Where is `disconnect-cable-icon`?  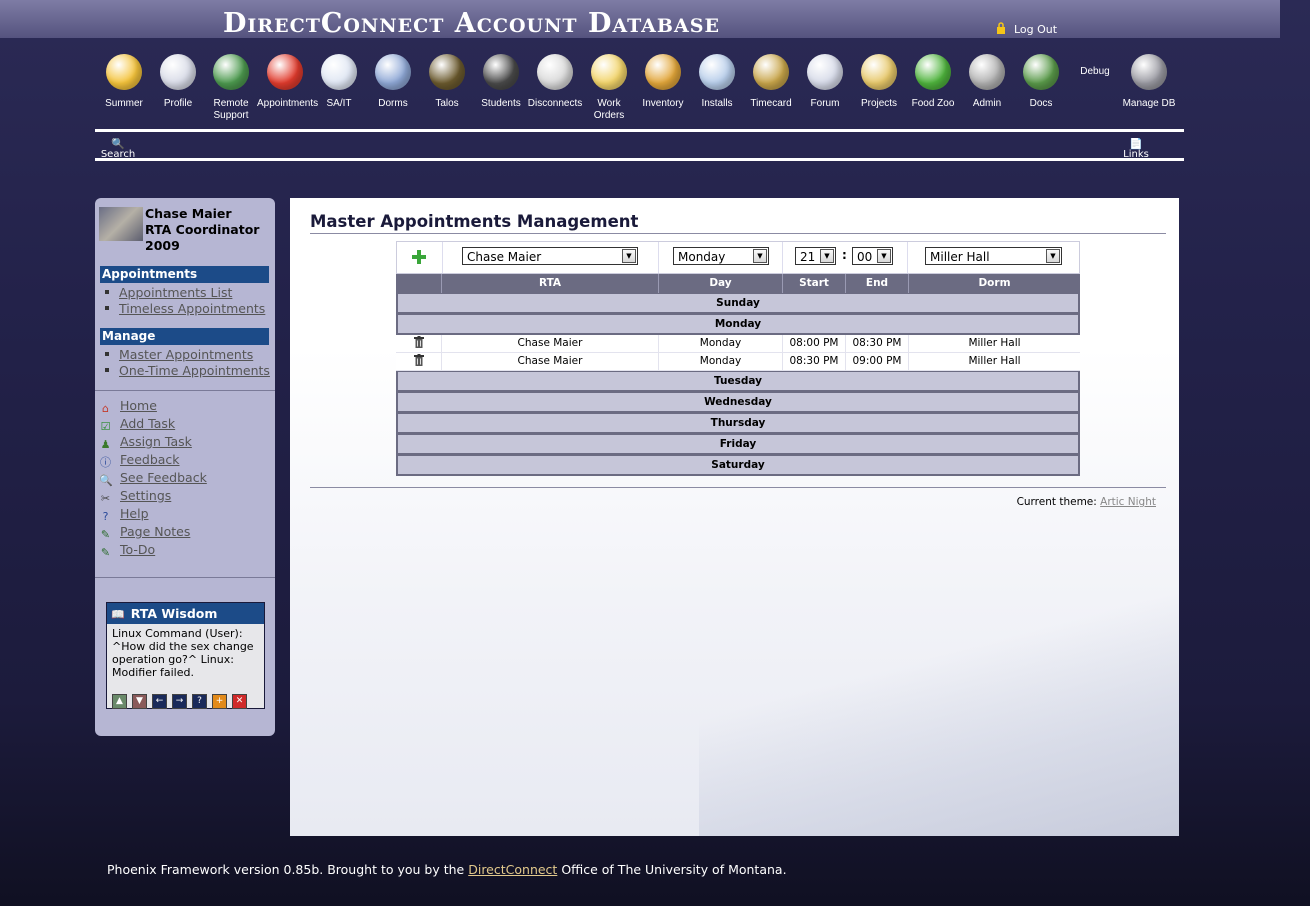 disconnect-cable-icon is located at coordinates (555, 72).